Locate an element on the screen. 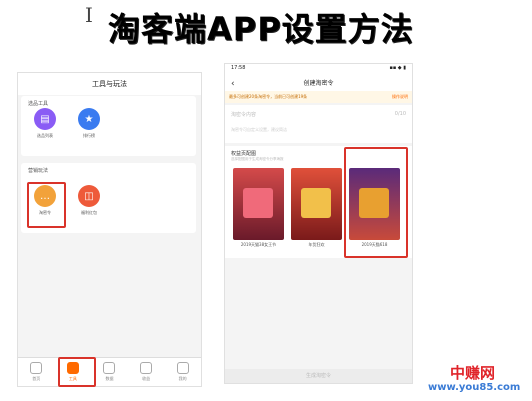  tab-label: 收益 is located at coordinates (146, 378).